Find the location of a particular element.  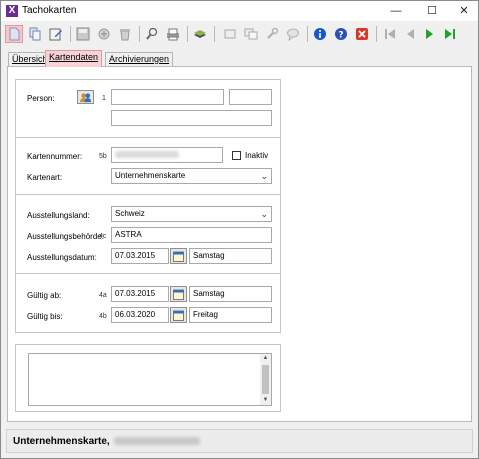

person-second-field is located at coordinates (250, 97).